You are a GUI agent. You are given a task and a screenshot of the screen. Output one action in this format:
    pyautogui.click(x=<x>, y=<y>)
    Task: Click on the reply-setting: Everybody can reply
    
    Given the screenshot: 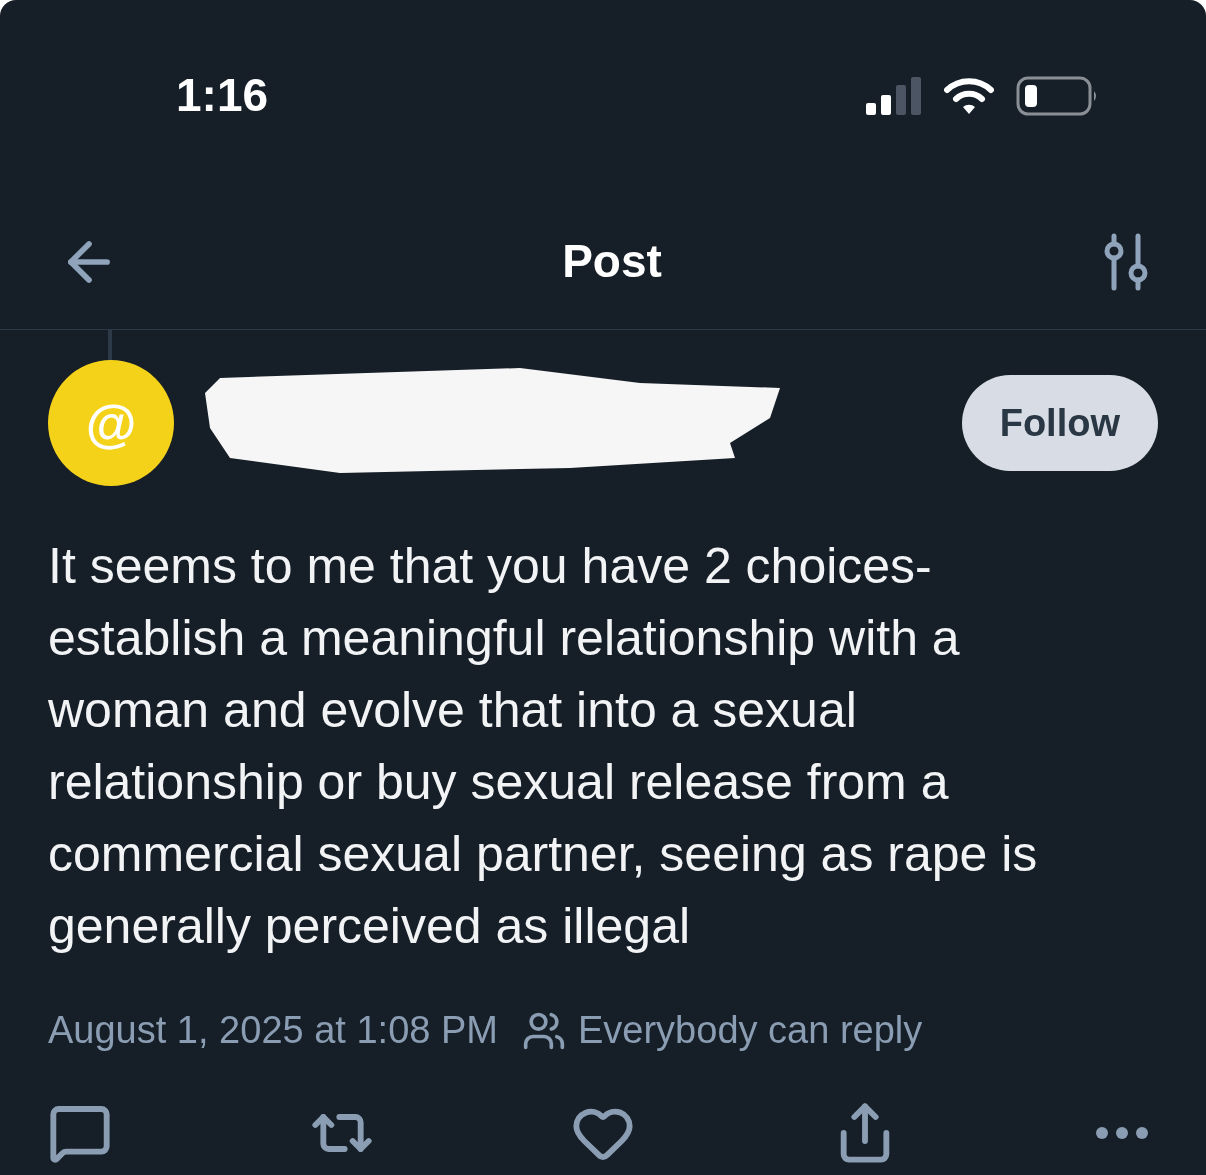 What is the action you would take?
    pyautogui.click(x=750, y=1030)
    